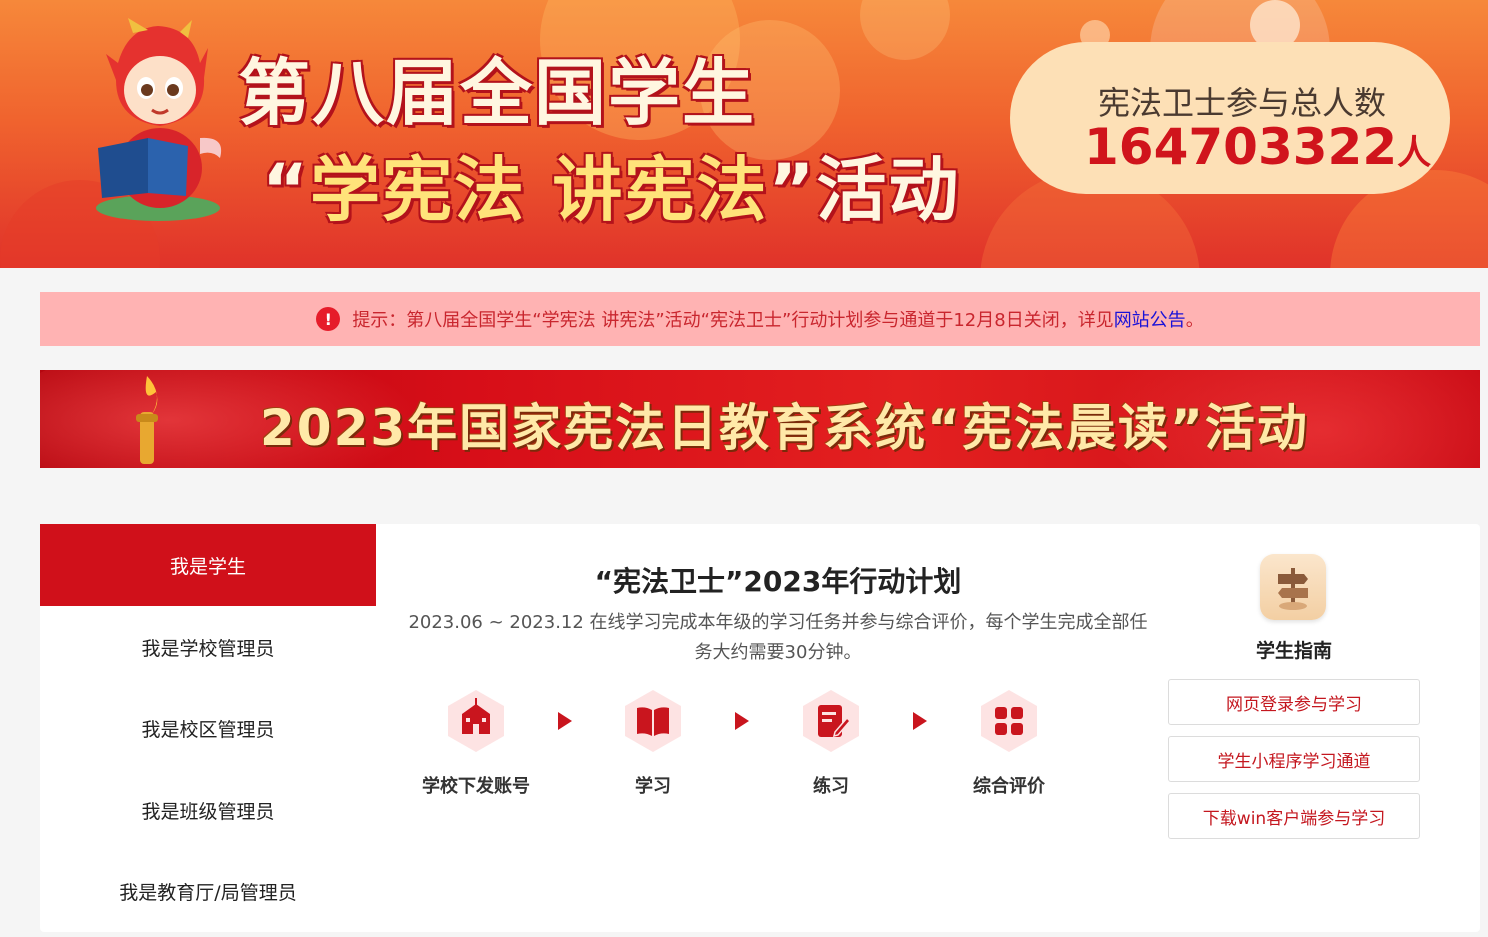 The image size is (1488, 937). Describe the element at coordinates (1294, 702) in the screenshot. I see `web-login-study-button: 网页登录参与学习` at that location.